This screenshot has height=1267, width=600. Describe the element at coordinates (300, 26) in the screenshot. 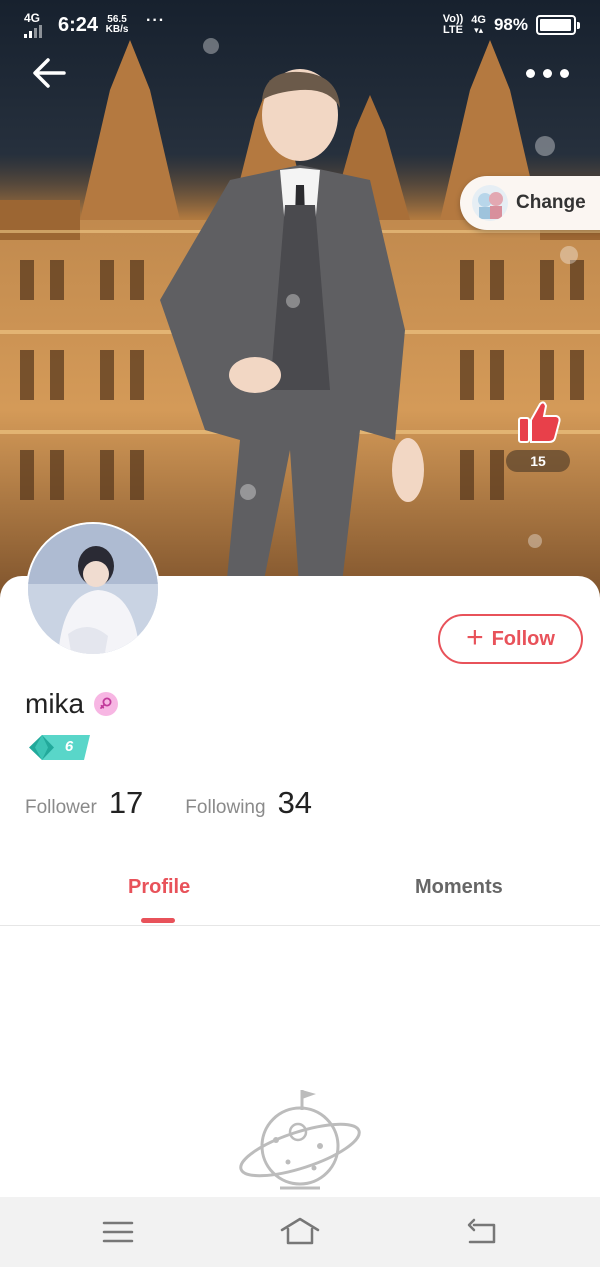

I see `status-bar: 4G 6:24 56.5 KB/s ··· Vo)) LTE 4G ▾▴ 98%` at that location.